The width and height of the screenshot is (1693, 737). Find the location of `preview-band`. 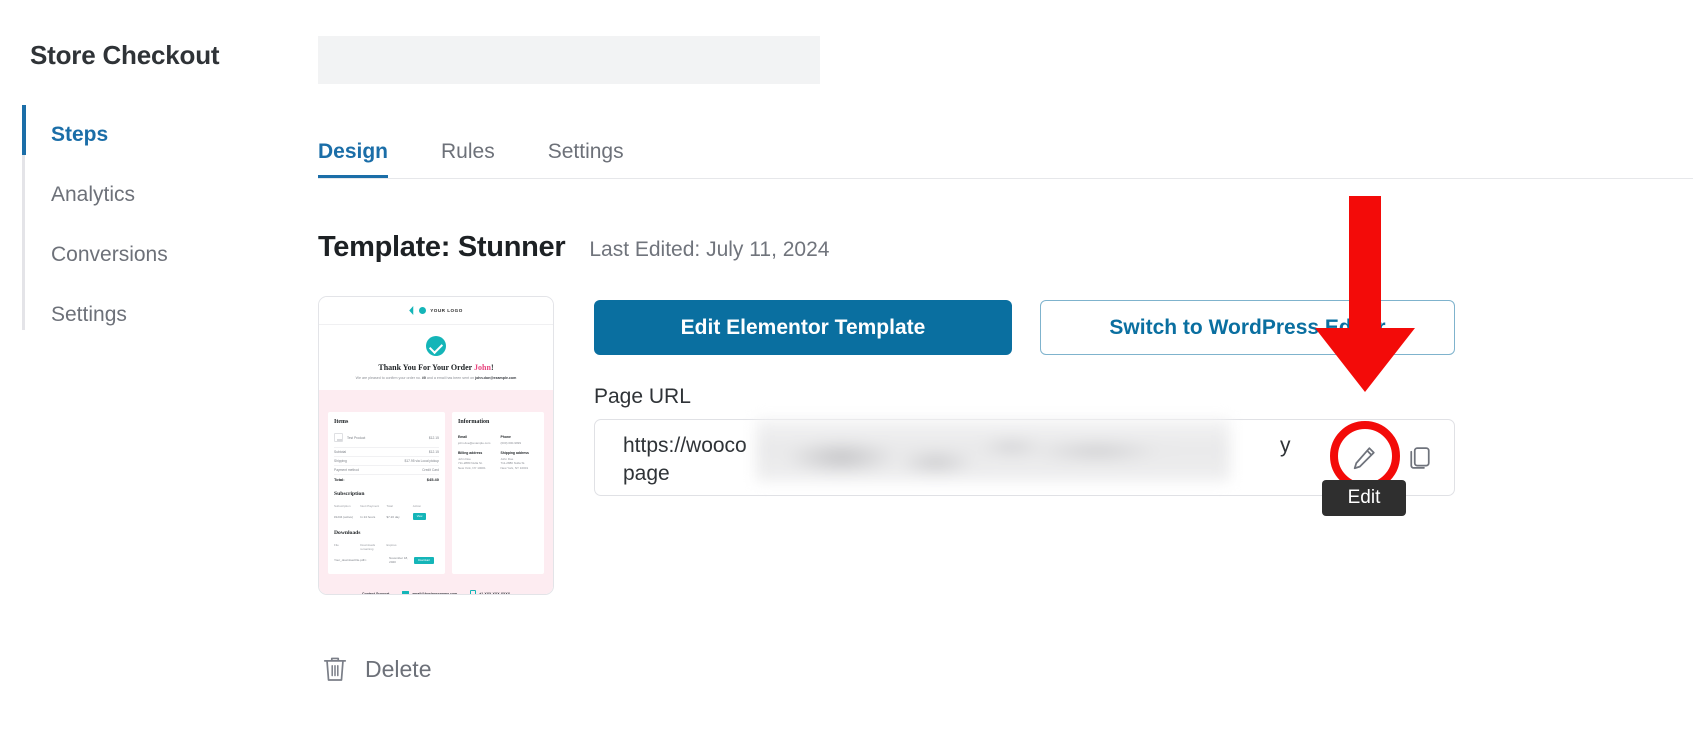

preview-band is located at coordinates (436, 401).